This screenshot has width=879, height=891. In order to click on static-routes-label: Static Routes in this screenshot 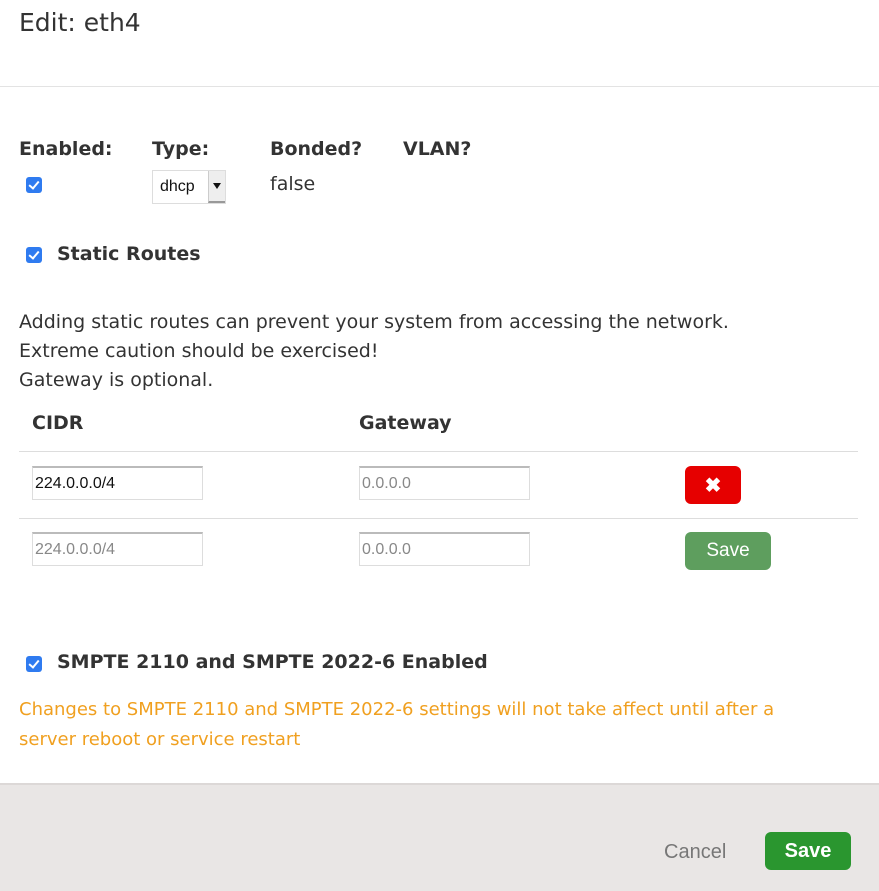, I will do `click(129, 254)`.